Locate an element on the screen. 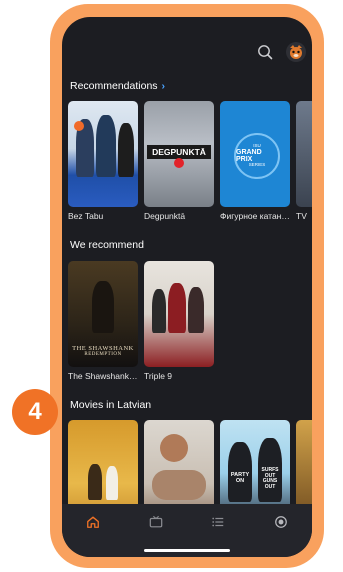 This screenshot has height=572, width=343. step-number-badge: 4 is located at coordinates (35, 412).